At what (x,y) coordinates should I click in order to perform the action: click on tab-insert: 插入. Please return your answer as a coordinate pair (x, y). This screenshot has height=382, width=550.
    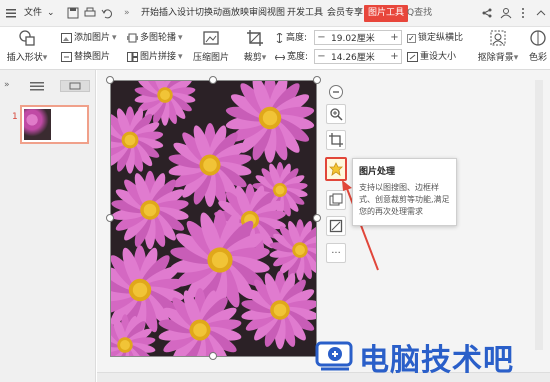
    Looking at the image, I should click on (168, 13).